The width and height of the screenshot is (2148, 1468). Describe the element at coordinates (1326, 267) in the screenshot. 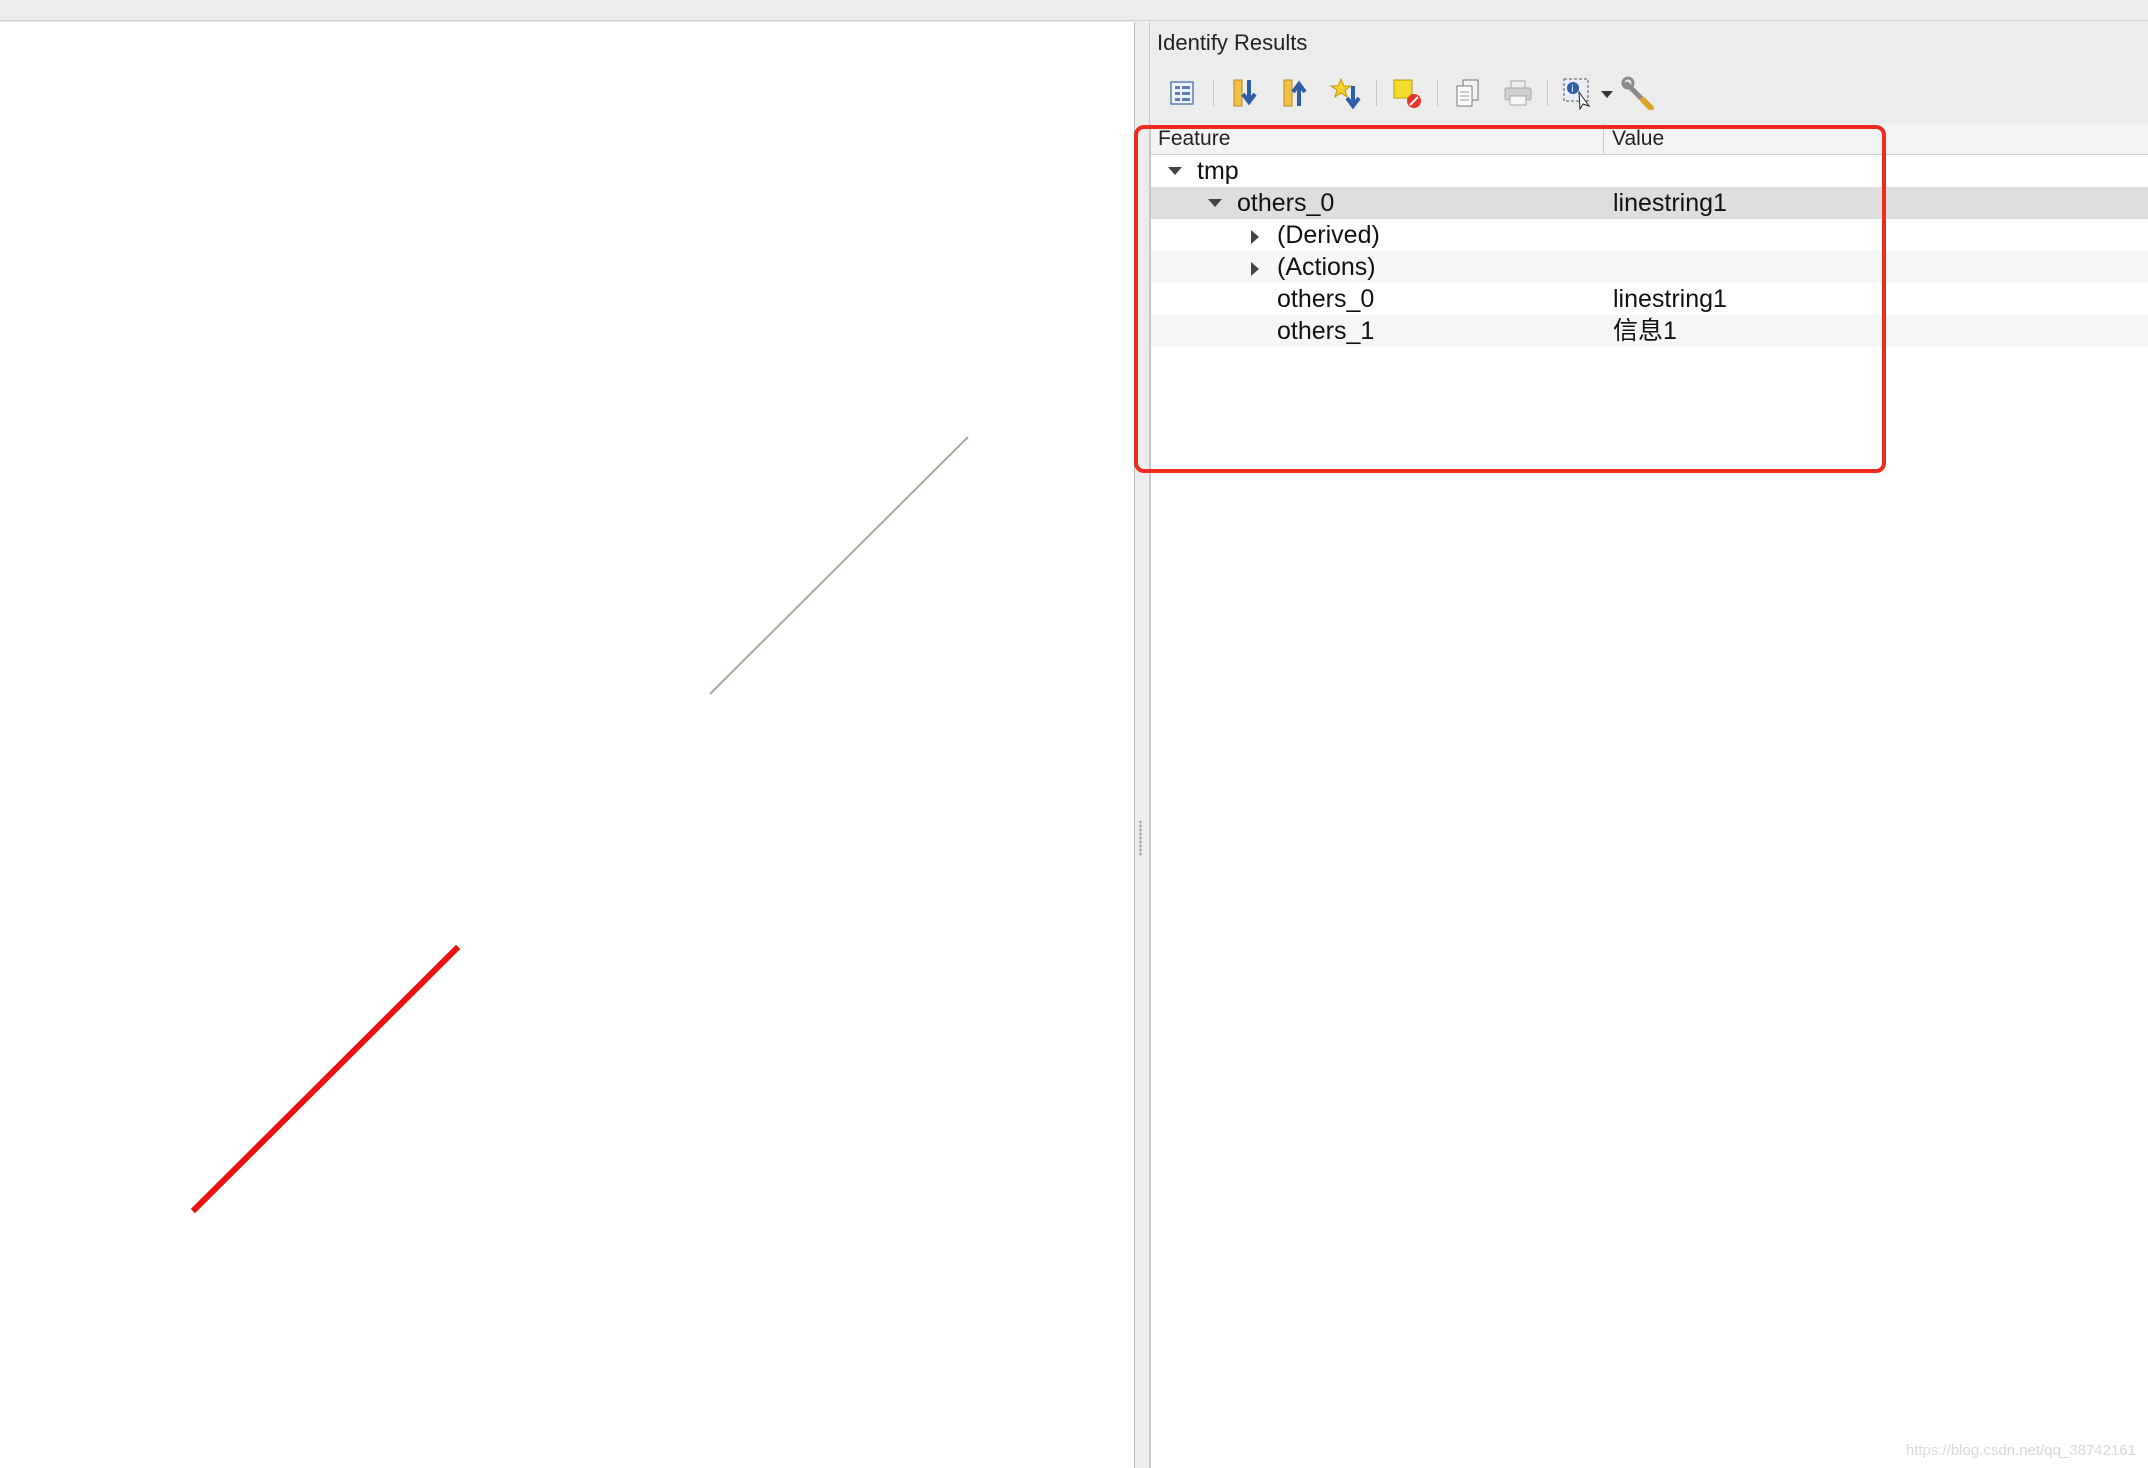

I see `feature-name: (Actions)` at that location.